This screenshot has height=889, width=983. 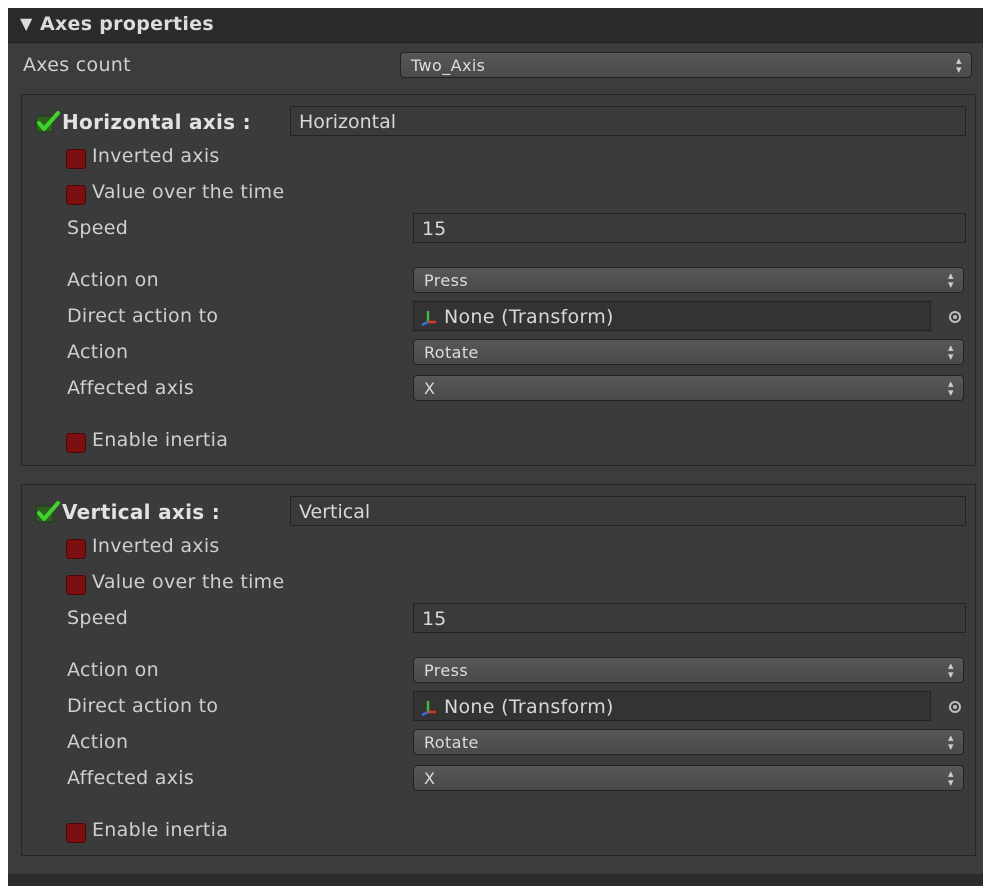 I want to click on vertical-action-dropdown: Rotate ▴ ▾, so click(x=688, y=742).